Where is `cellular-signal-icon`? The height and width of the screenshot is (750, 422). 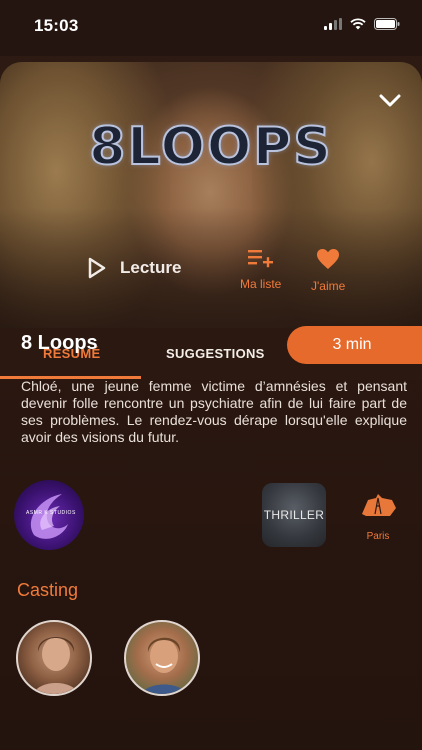
cellular-signal-icon is located at coordinates (333, 24).